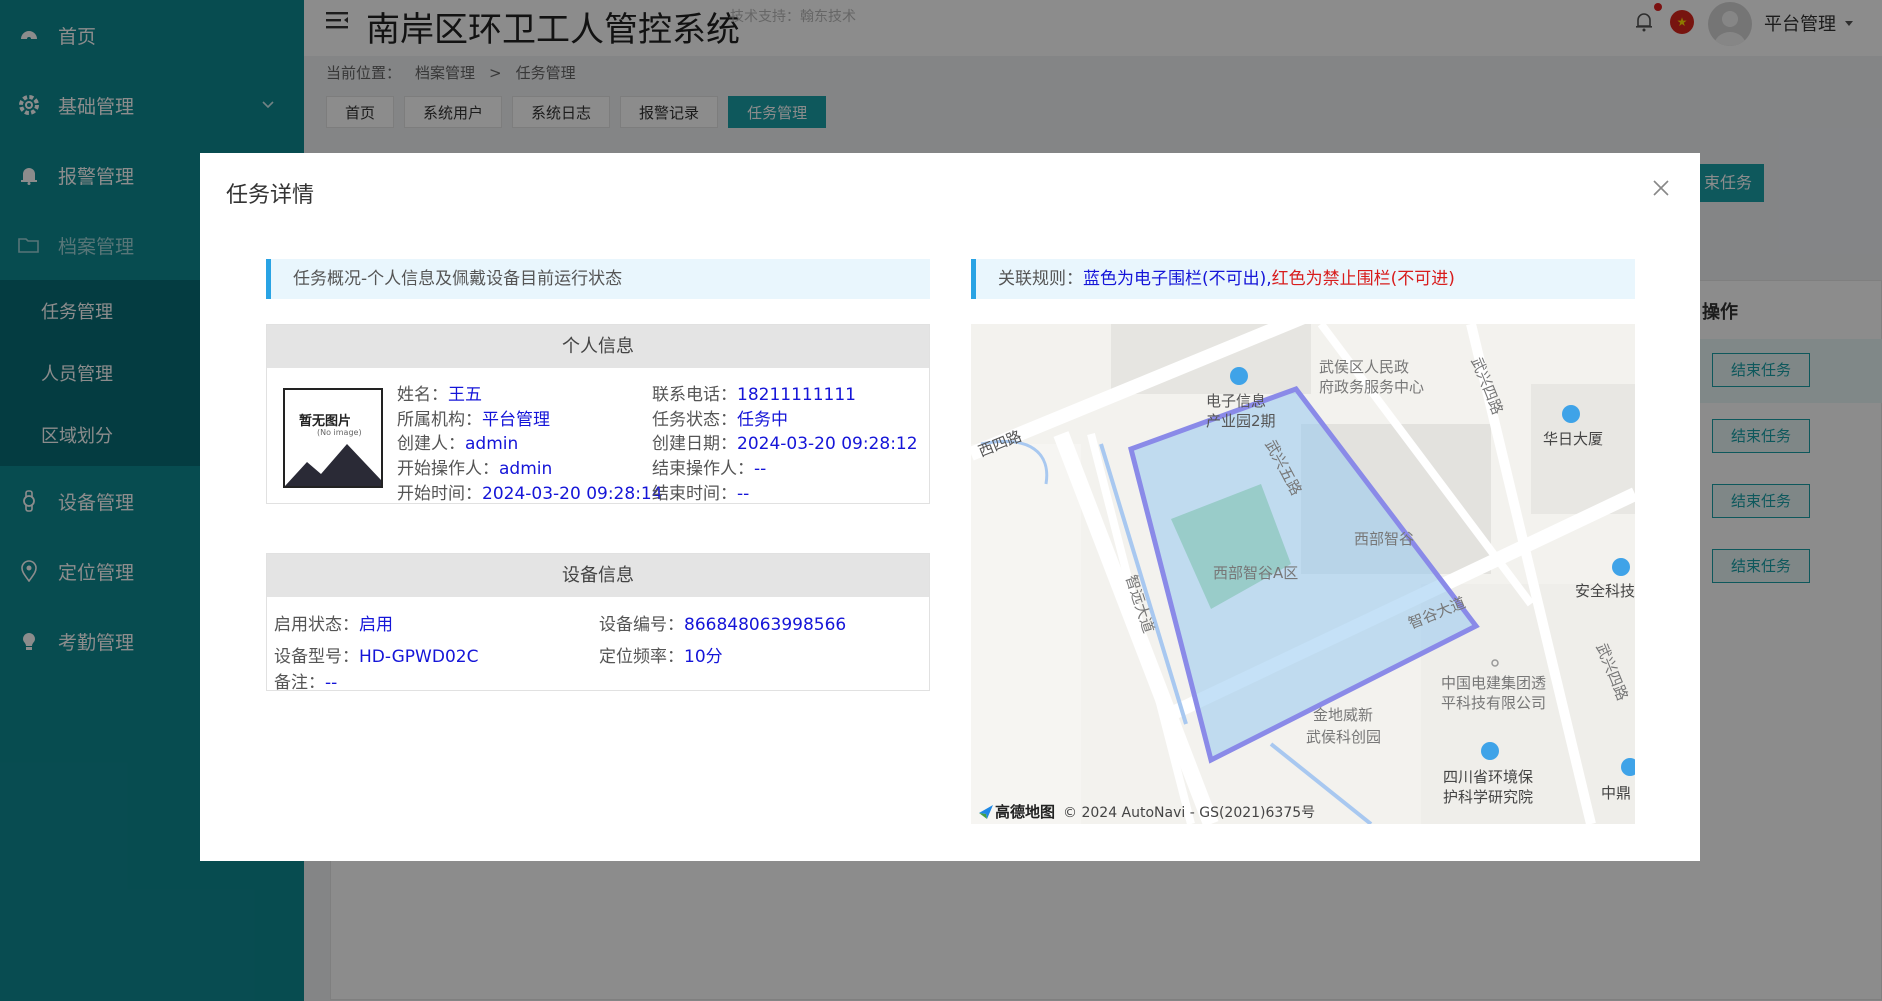 The height and width of the screenshot is (1001, 1882). What do you see at coordinates (1025, 812) in the screenshot?
I see `map-brand: 高德地图` at bounding box center [1025, 812].